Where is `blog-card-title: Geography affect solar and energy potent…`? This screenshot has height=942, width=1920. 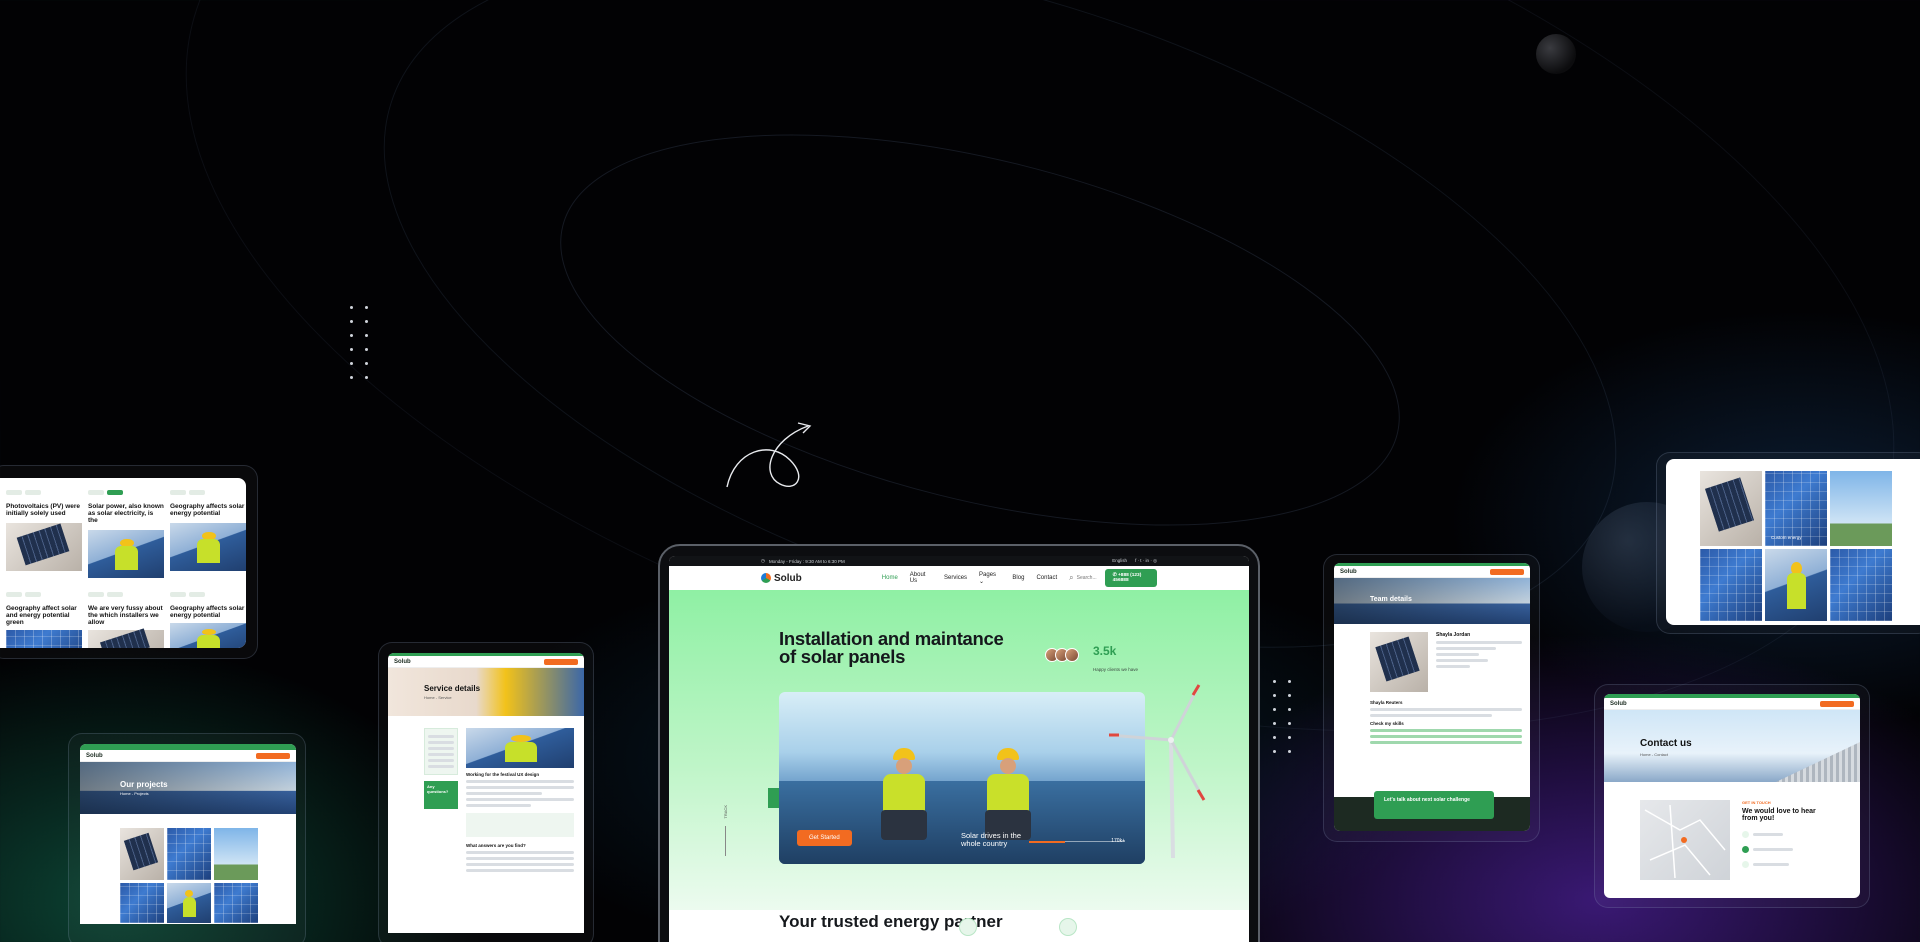
blog-card-title: Geography affect solar and energy potent… is located at coordinates (41, 615).